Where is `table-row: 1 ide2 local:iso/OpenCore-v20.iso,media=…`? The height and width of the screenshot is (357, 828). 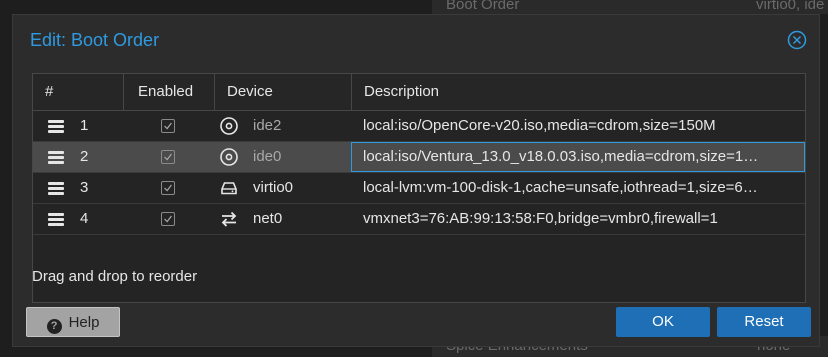 table-row: 1 ide2 local:iso/OpenCore-v20.iso,media=… is located at coordinates (419, 126).